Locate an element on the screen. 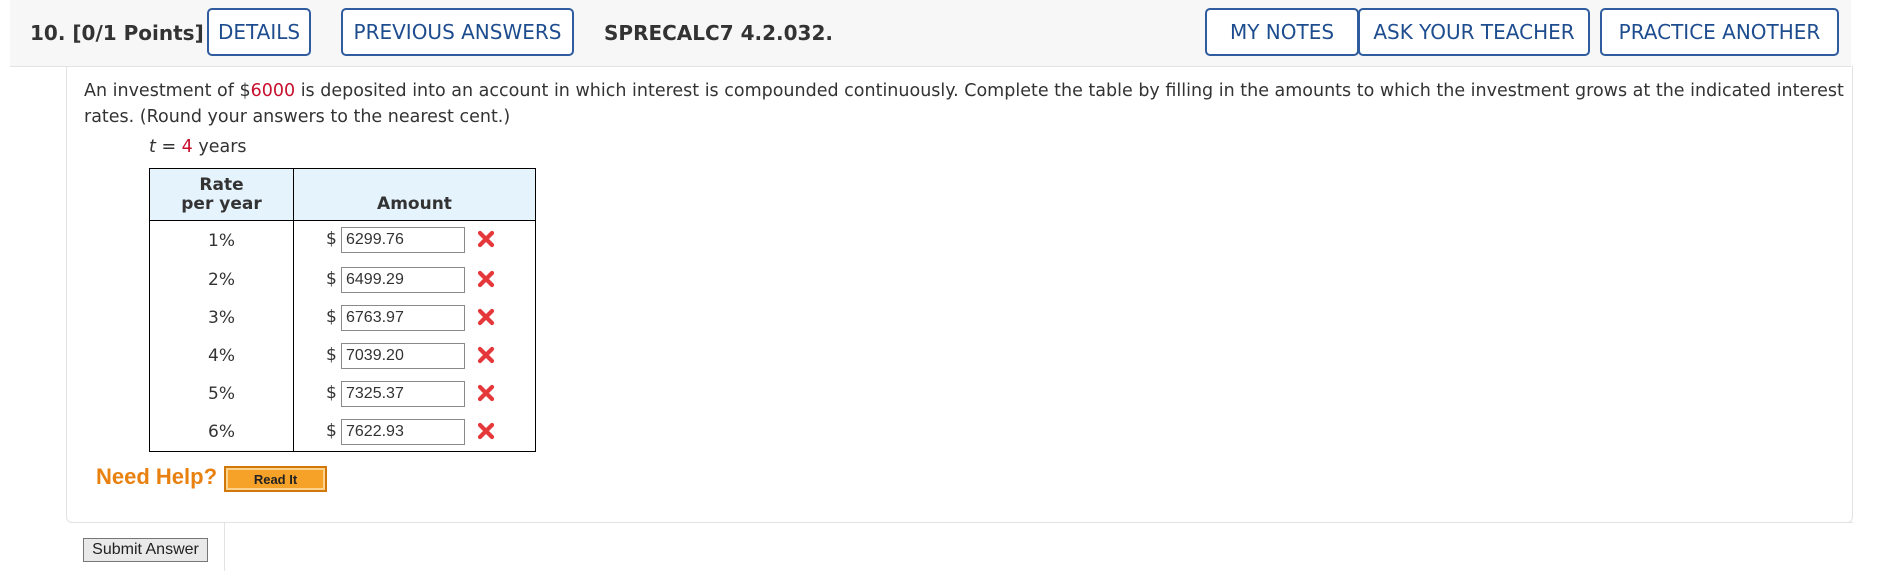  amount-column-header: Amount is located at coordinates (414, 194).